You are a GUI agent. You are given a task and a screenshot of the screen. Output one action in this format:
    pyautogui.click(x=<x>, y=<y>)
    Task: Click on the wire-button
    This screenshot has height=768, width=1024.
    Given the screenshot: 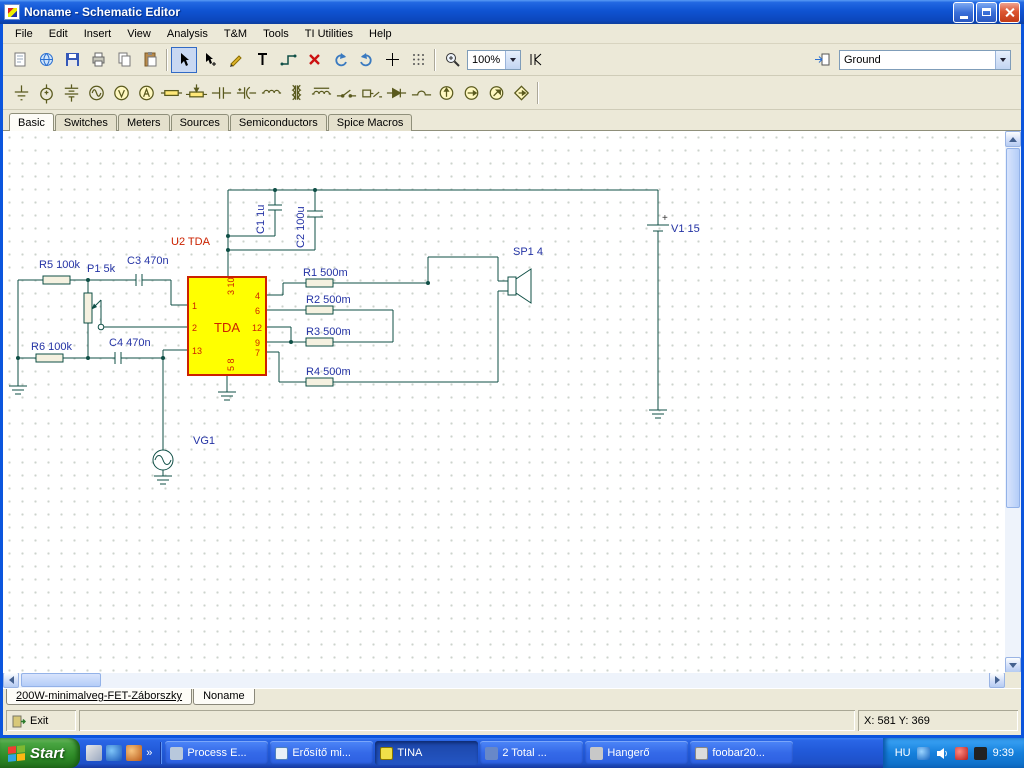 What is the action you would take?
    pyautogui.click(x=288, y=60)
    